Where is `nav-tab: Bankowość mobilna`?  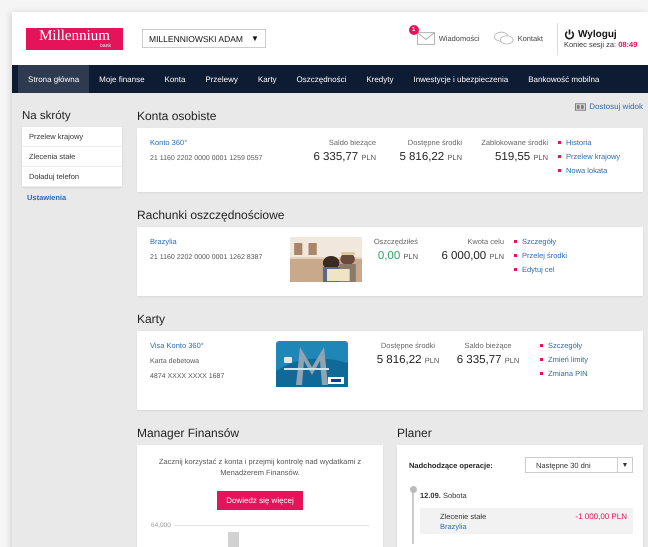
nav-tab: Bankowość mobilna is located at coordinates (564, 79).